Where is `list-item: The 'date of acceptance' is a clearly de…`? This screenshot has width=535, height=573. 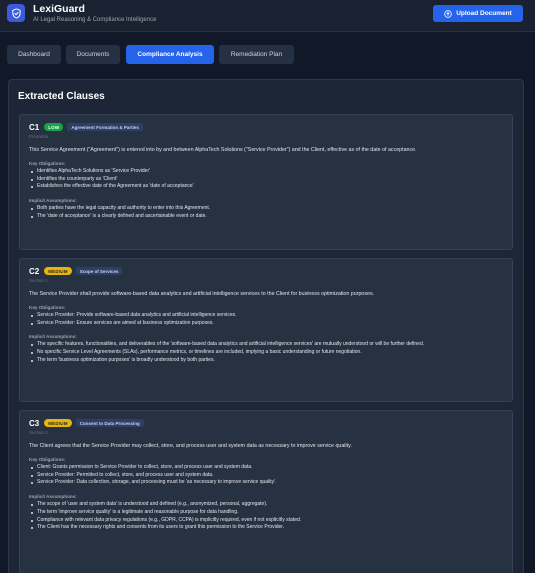
list-item: The 'date of acceptance' is a clearly de… is located at coordinates (266, 217).